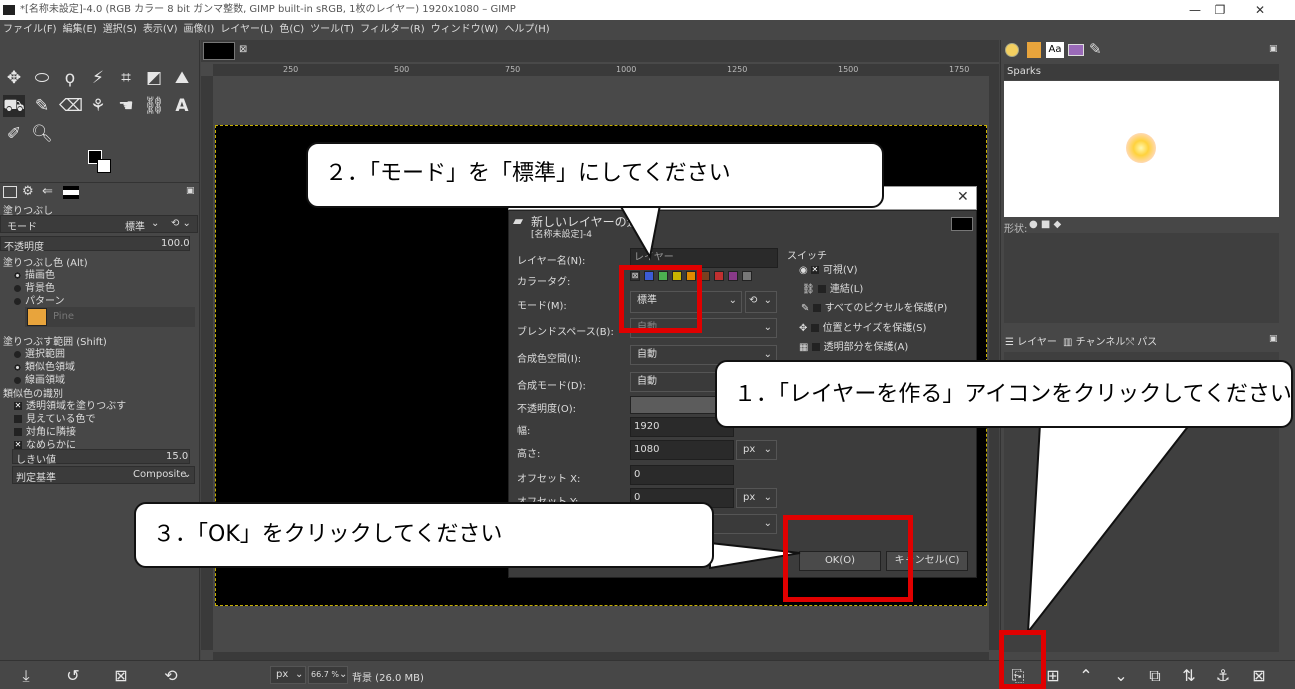 Image resolution: width=1295 pixels, height=689 pixels. What do you see at coordinates (595, 175) in the screenshot?
I see `callout-step2: ２．「モード」を「標準」にしてください` at bounding box center [595, 175].